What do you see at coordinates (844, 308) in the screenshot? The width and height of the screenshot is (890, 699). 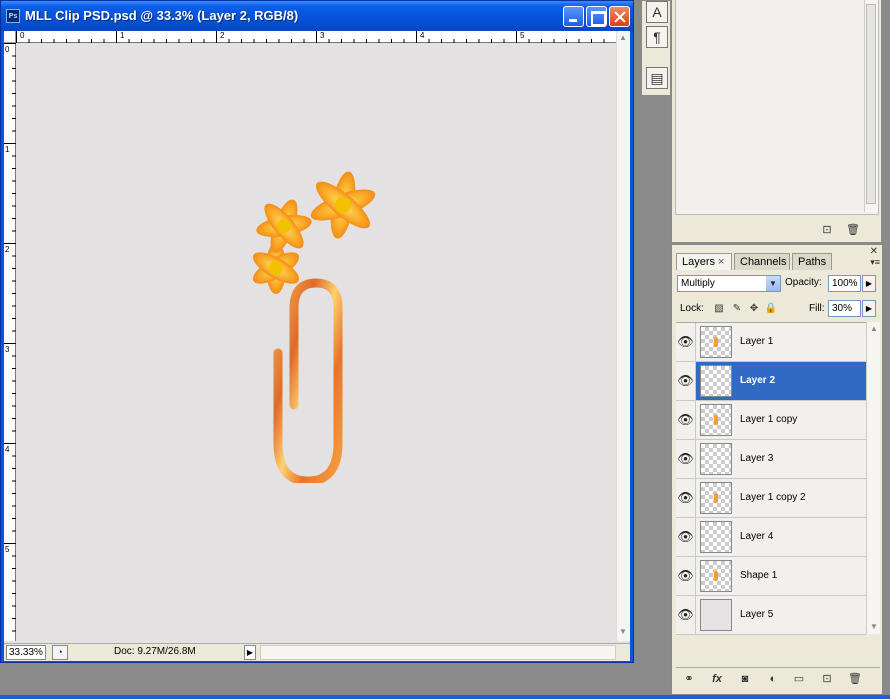 I see `fill-input: 30%` at bounding box center [844, 308].